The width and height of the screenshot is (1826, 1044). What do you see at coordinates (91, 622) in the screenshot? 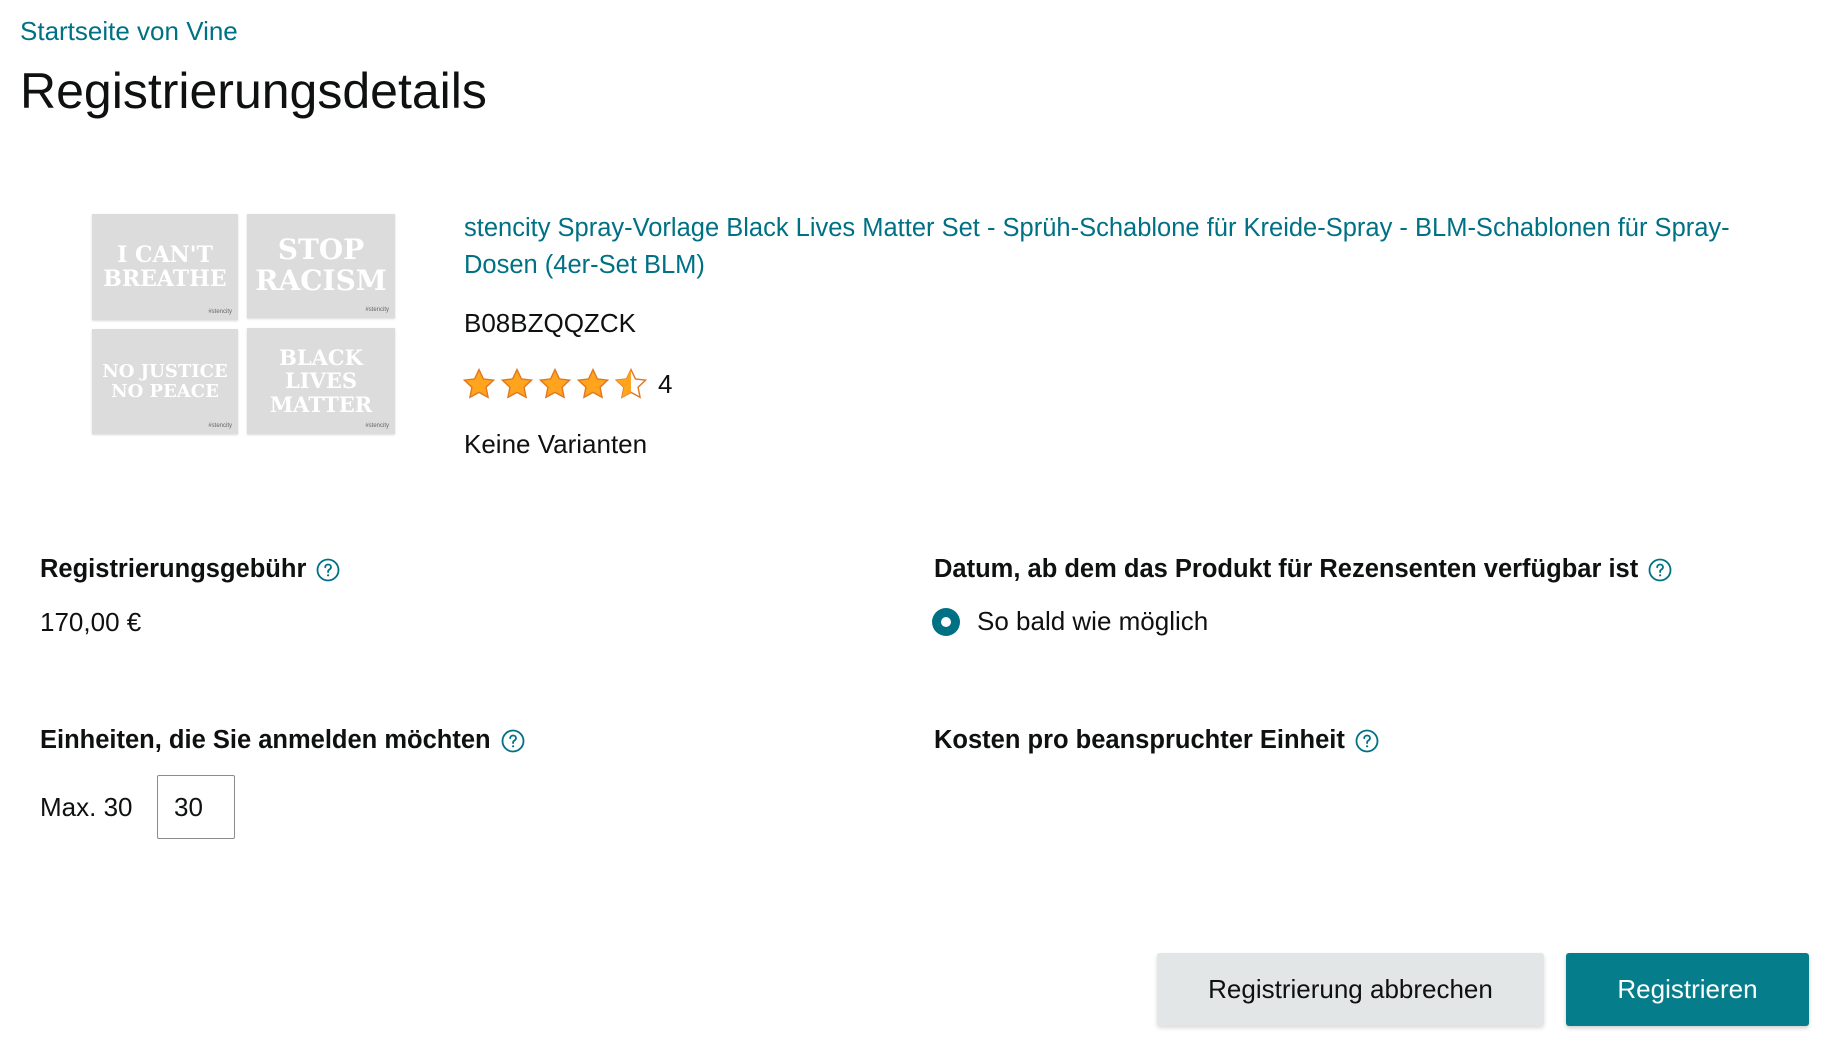
I see `registration-fee-value: 170,00 €` at bounding box center [91, 622].